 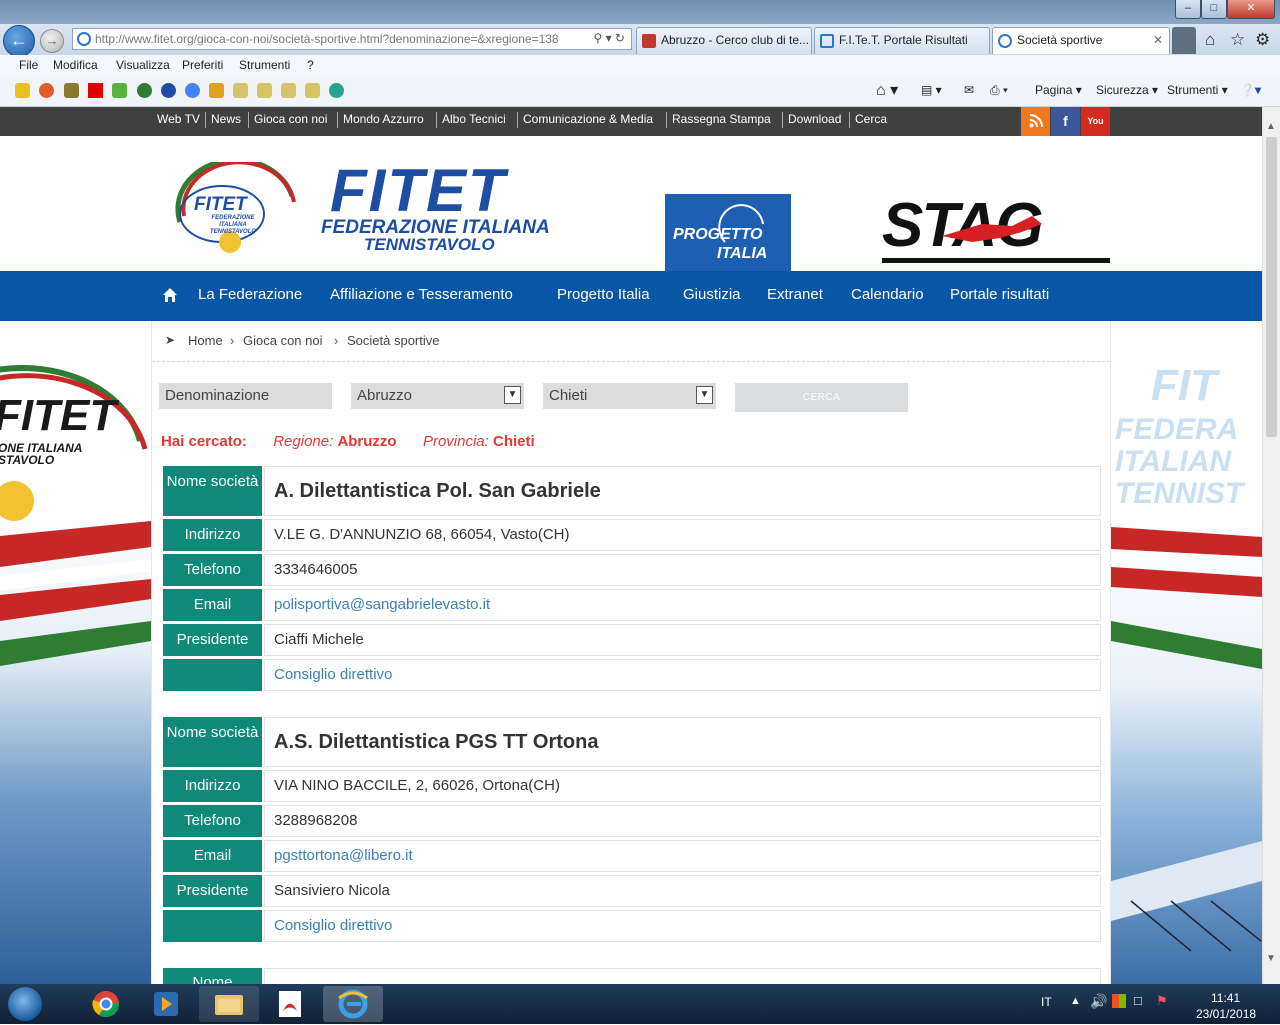 What do you see at coordinates (437, 396) in the screenshot?
I see `regione-select: Abruzzo ▼` at bounding box center [437, 396].